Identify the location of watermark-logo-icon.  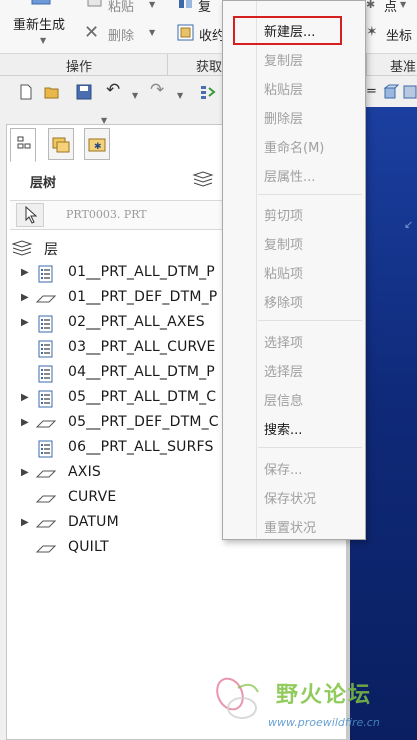
(237, 698).